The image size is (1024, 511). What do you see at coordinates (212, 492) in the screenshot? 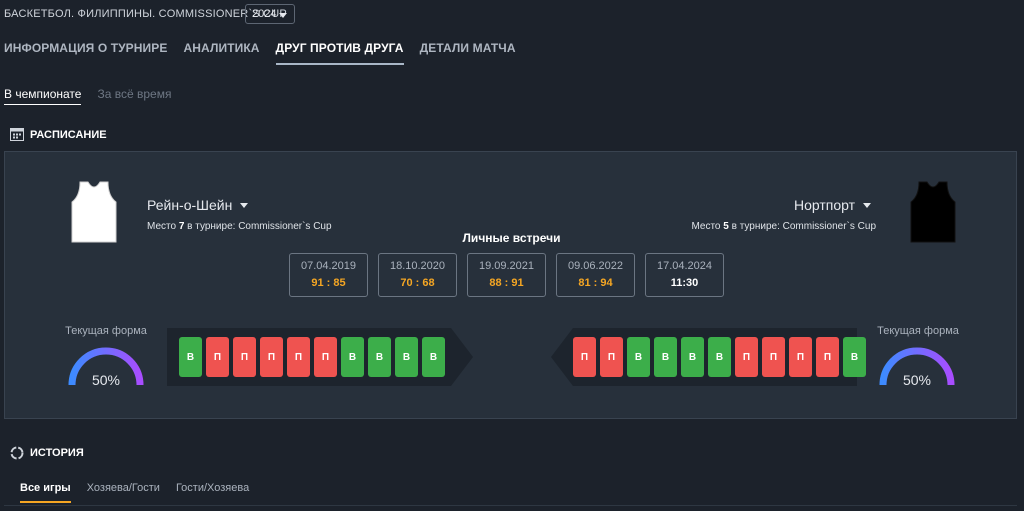
I see `tab-away-home: Гости/Хозяева` at bounding box center [212, 492].